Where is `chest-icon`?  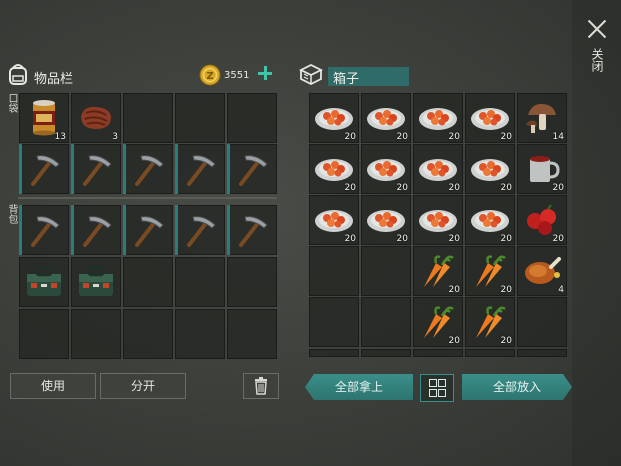 chest-icon is located at coordinates (311, 74).